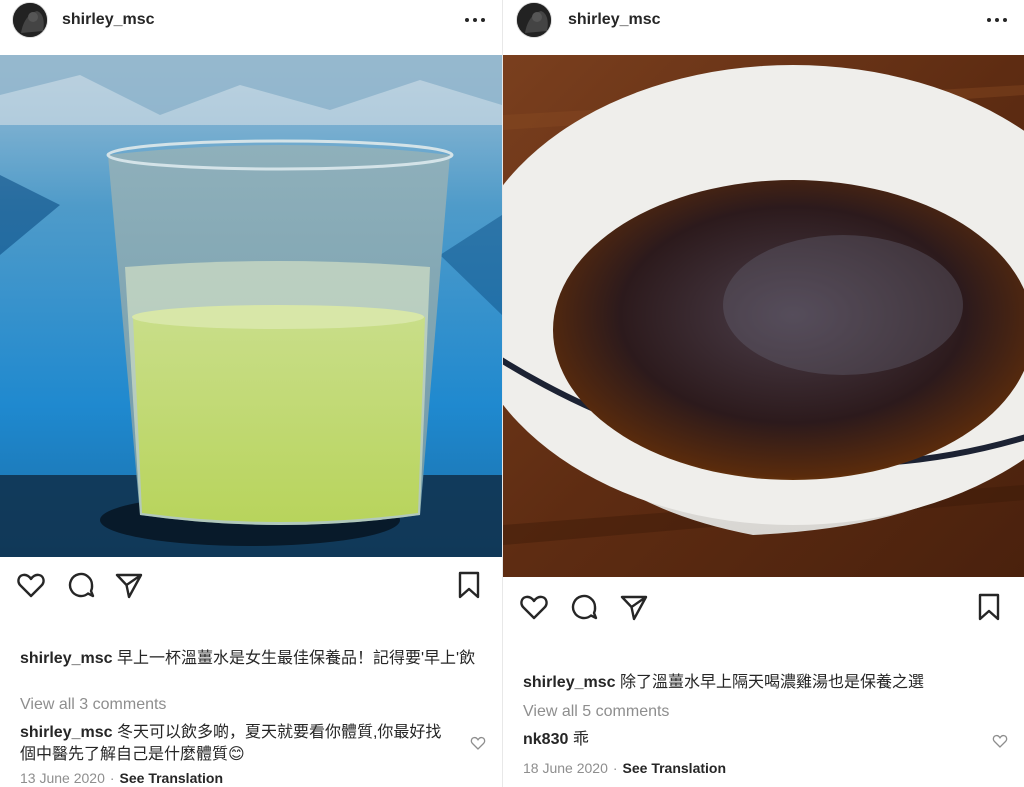 The width and height of the screenshot is (1024, 787). Describe the element at coordinates (771, 682) in the screenshot. I see `caption-text: 除了溫薑水早上隔天喝濃雞湯也是保養之選` at that location.